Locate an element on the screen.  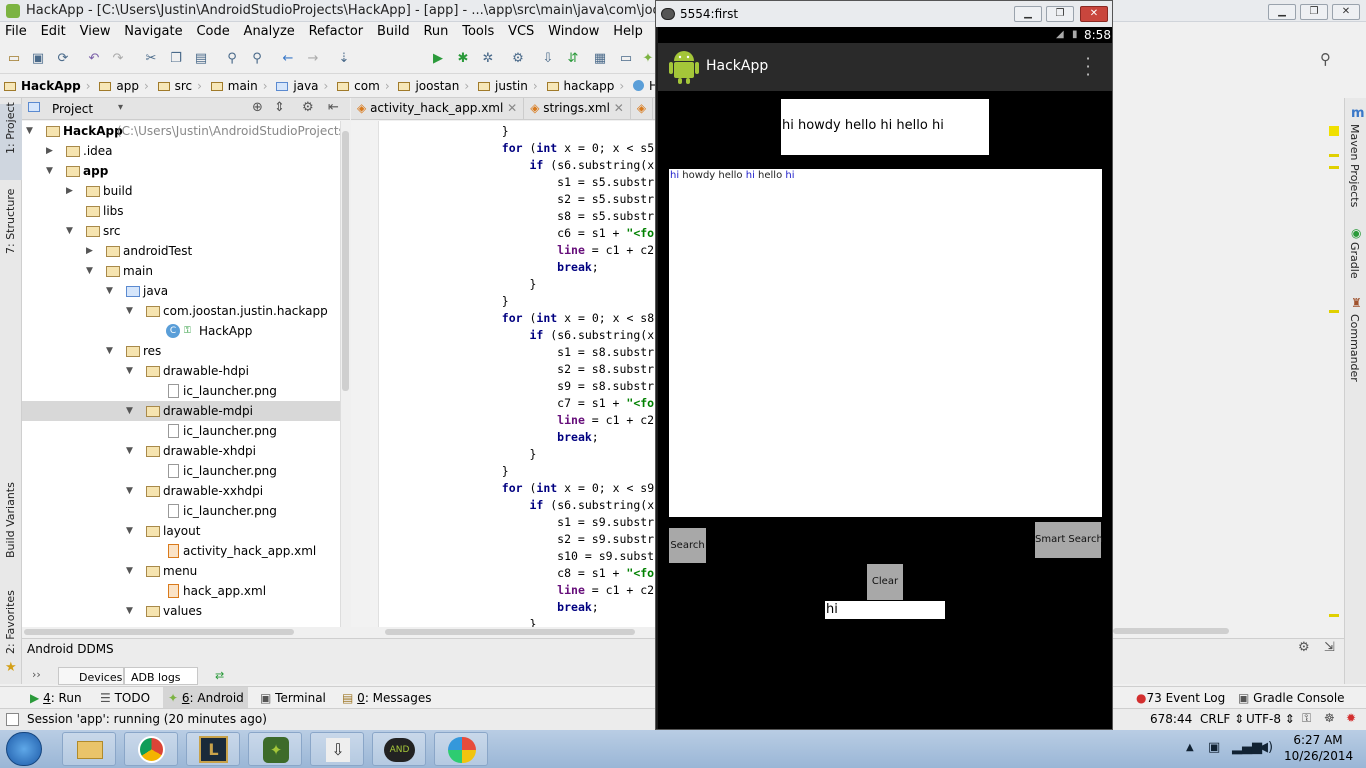
undo-icon: ↶ is located at coordinates (94, 59).